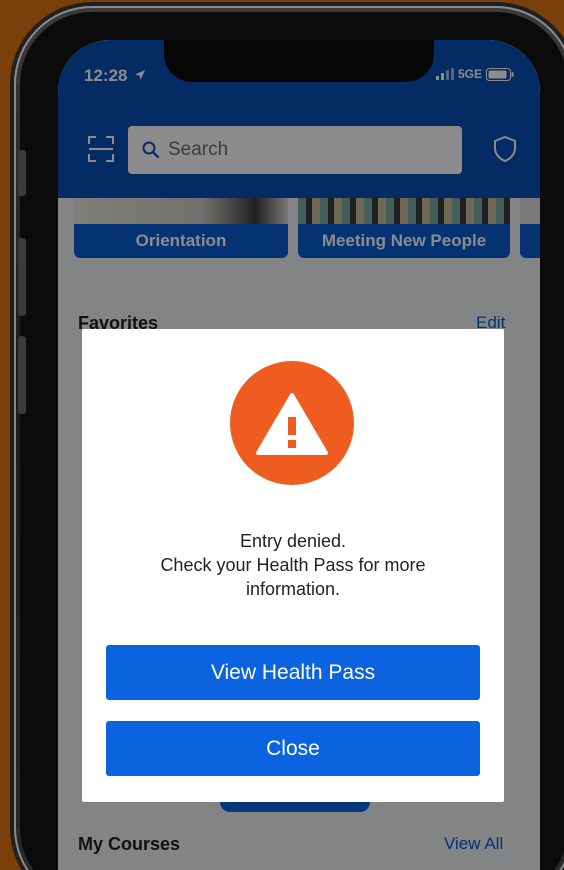 The width and height of the screenshot is (564, 870). What do you see at coordinates (22, 173) in the screenshot?
I see `mute-switch` at bounding box center [22, 173].